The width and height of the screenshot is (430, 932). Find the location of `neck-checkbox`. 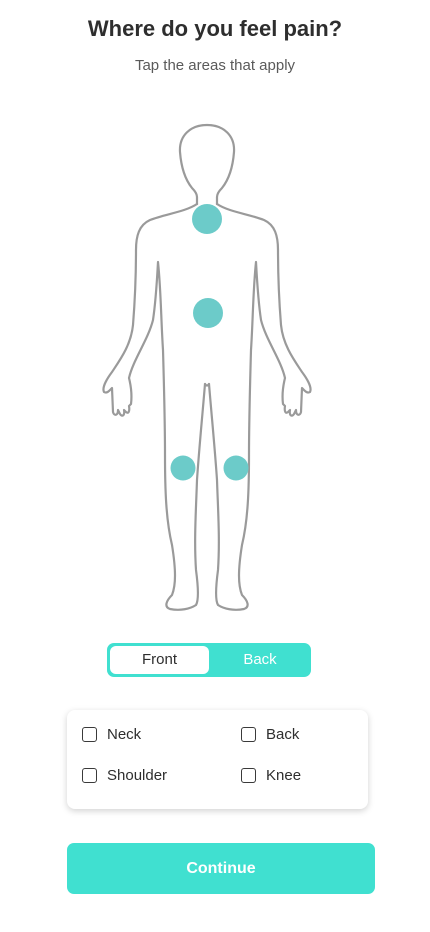

neck-checkbox is located at coordinates (89, 734).